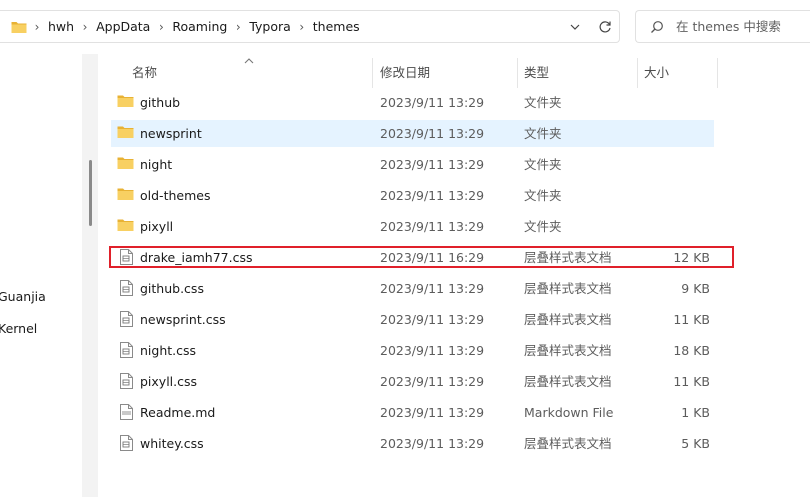  What do you see at coordinates (90, 275) in the screenshot?
I see `navigation-scrollbar-track` at bounding box center [90, 275].